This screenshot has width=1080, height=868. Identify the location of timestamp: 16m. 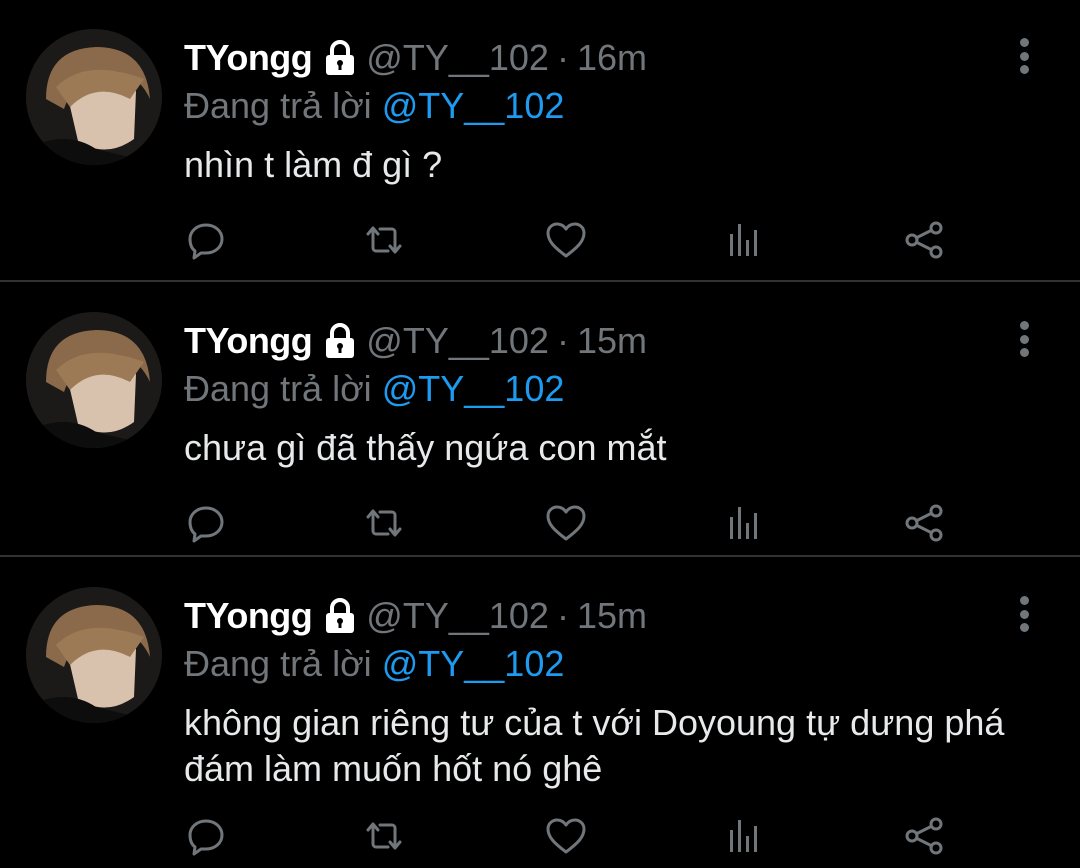
(612, 58).